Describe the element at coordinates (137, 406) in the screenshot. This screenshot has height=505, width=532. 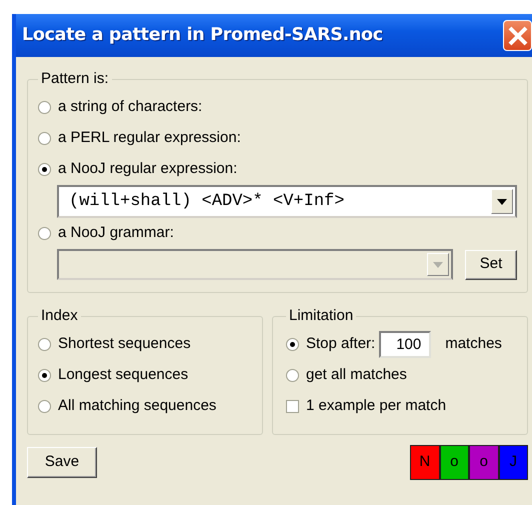
I see `option-label: All matching sequences` at that location.